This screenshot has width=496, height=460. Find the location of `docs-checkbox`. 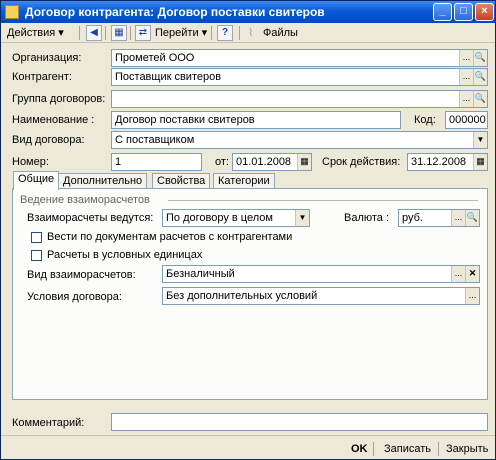

docs-checkbox is located at coordinates (36, 237).